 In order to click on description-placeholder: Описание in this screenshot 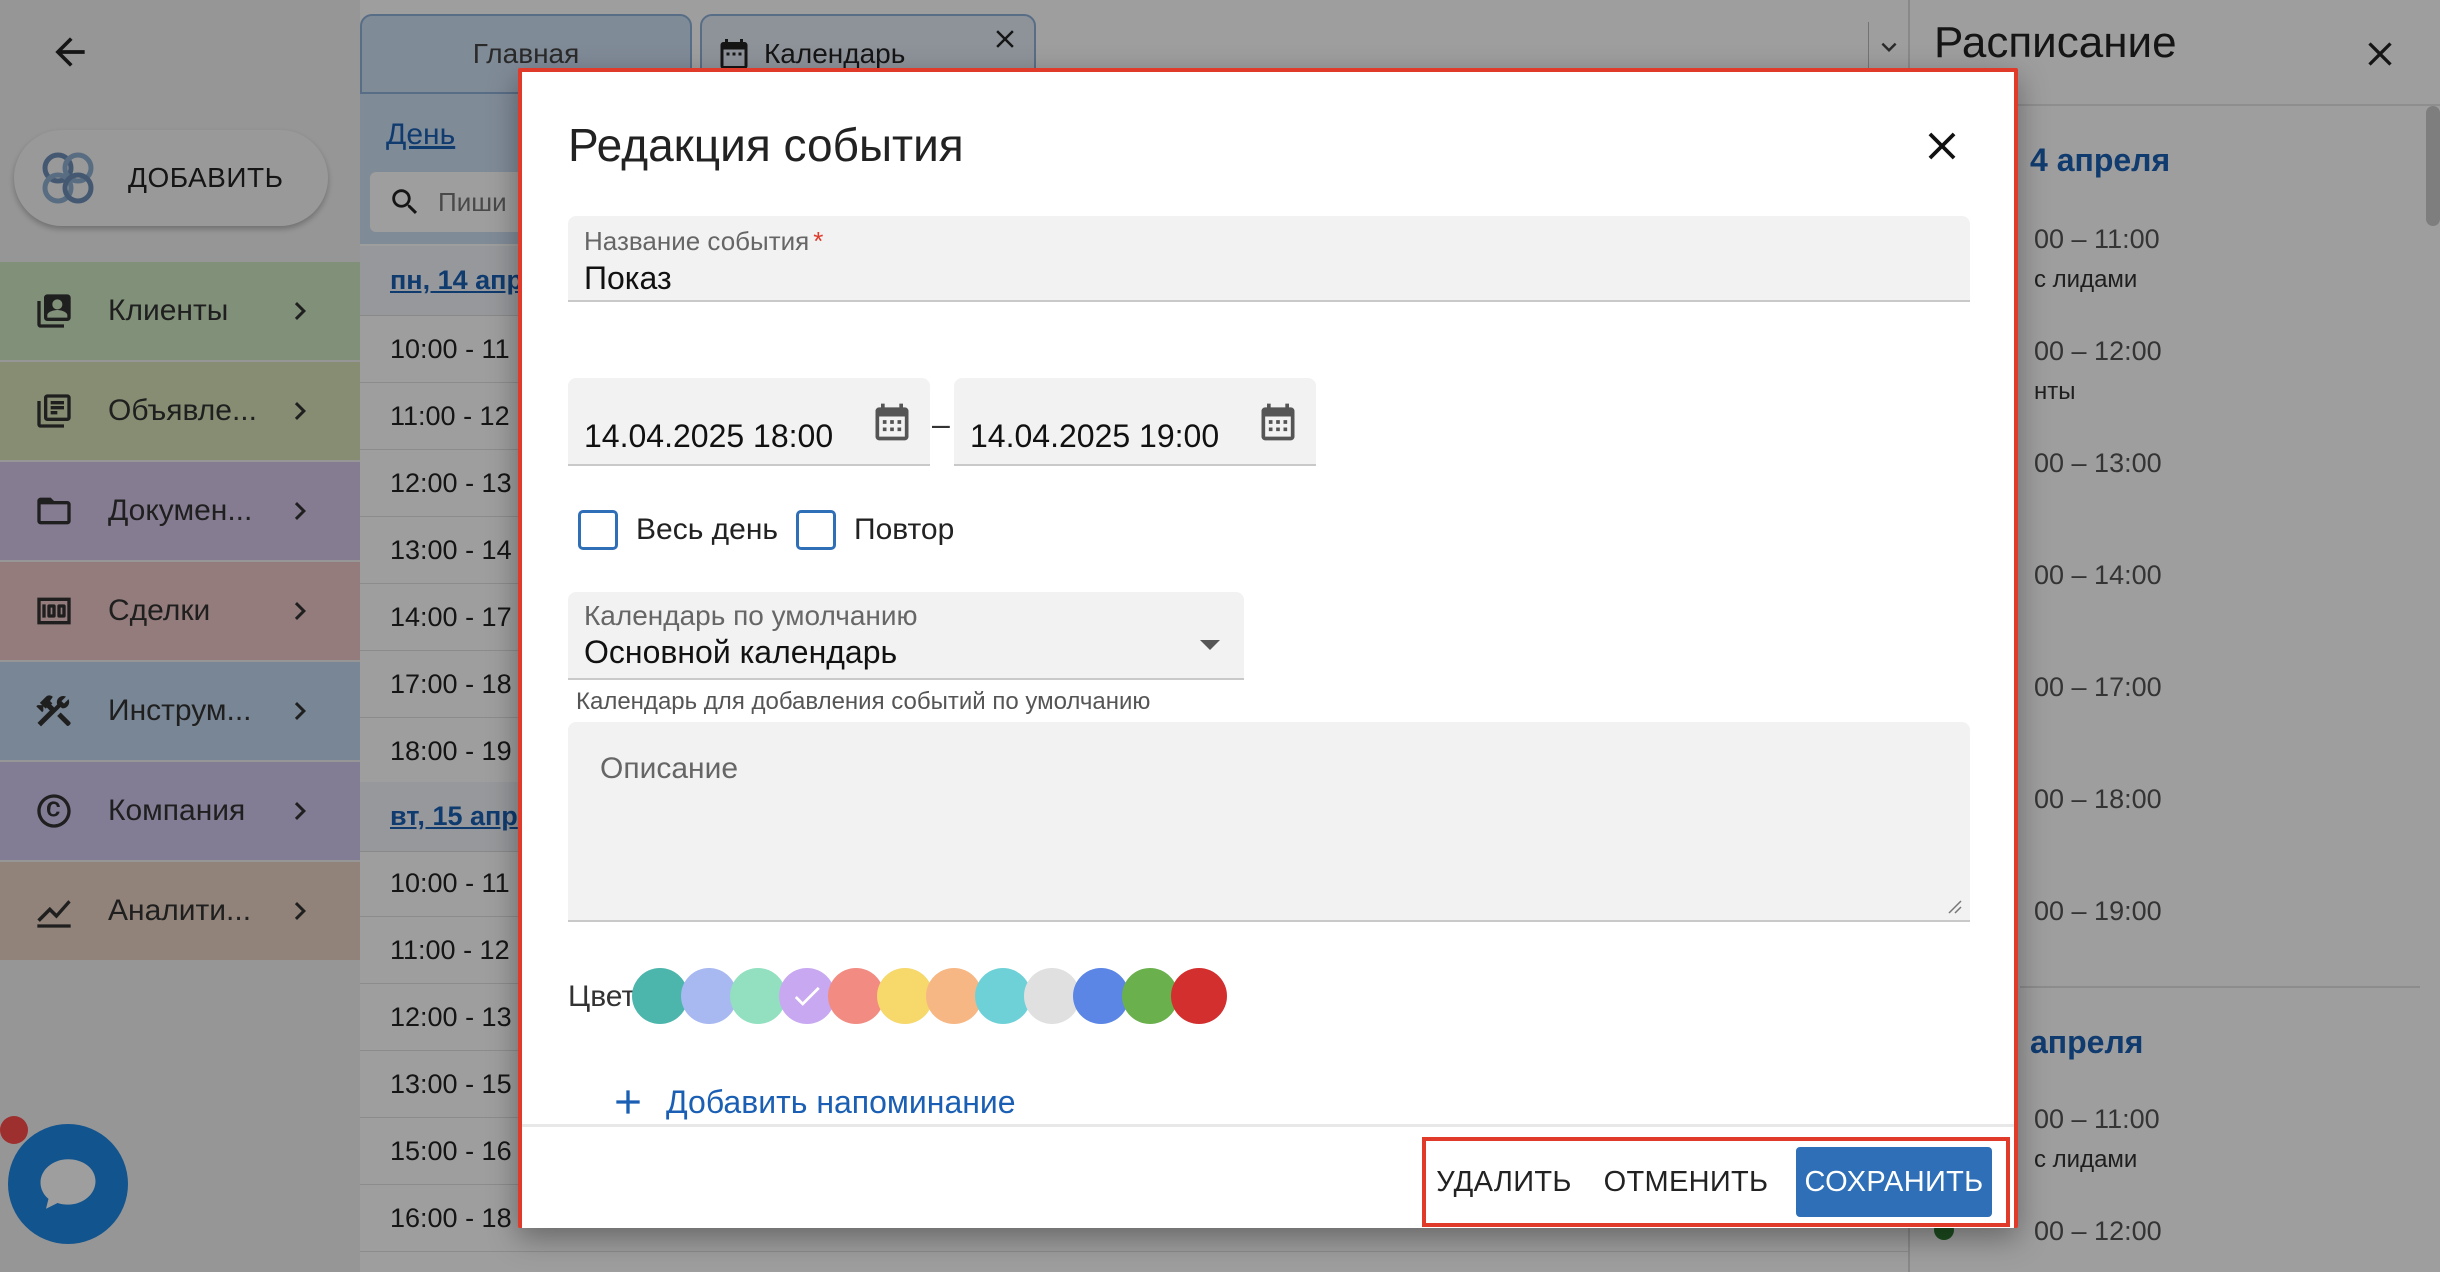, I will do `click(669, 768)`.